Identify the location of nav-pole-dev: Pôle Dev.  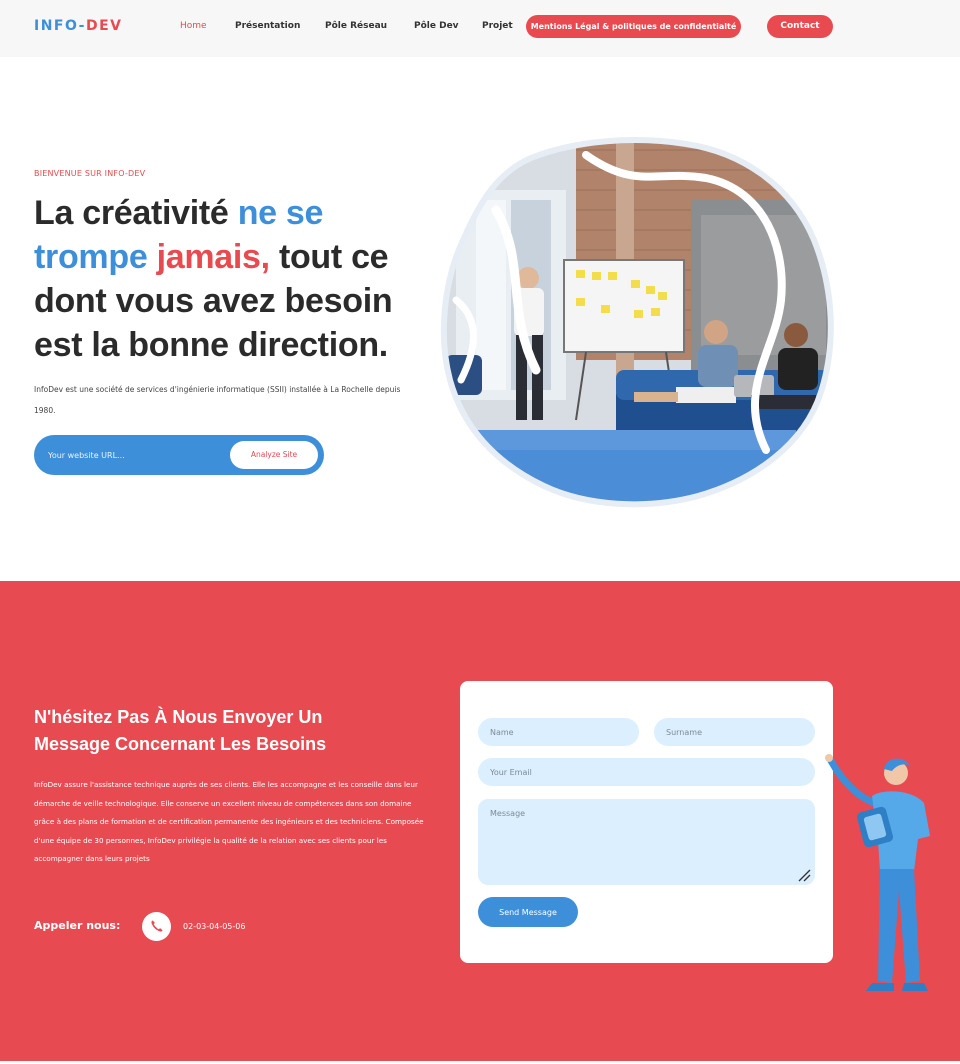
(436, 26).